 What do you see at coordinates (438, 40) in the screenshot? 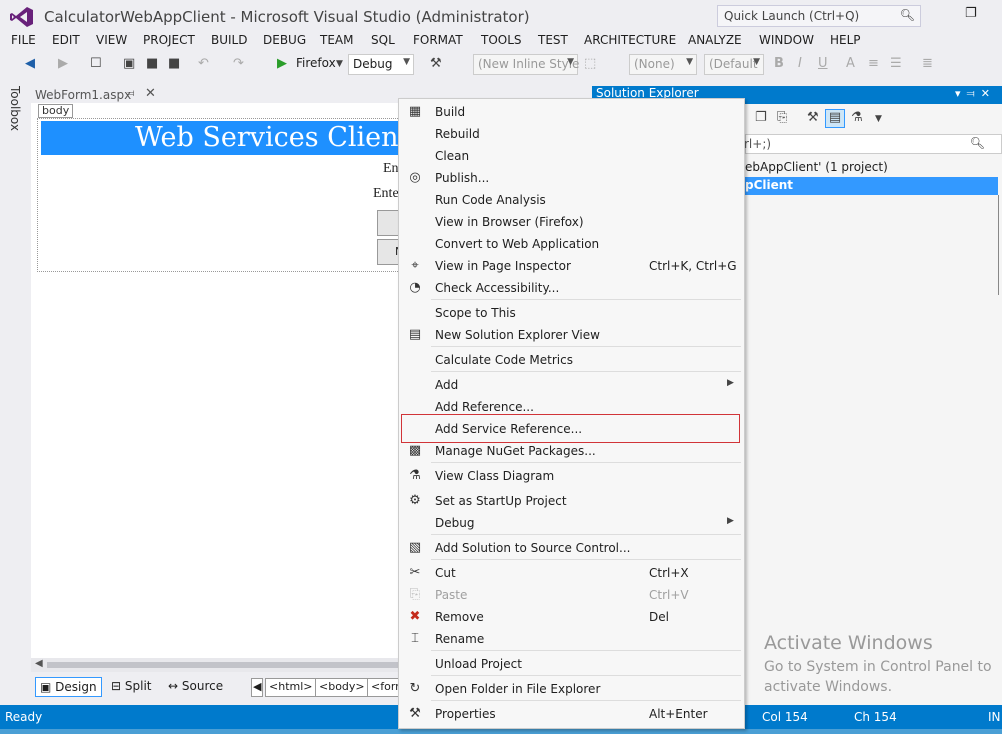
I see `menu-format: FORMAT` at bounding box center [438, 40].